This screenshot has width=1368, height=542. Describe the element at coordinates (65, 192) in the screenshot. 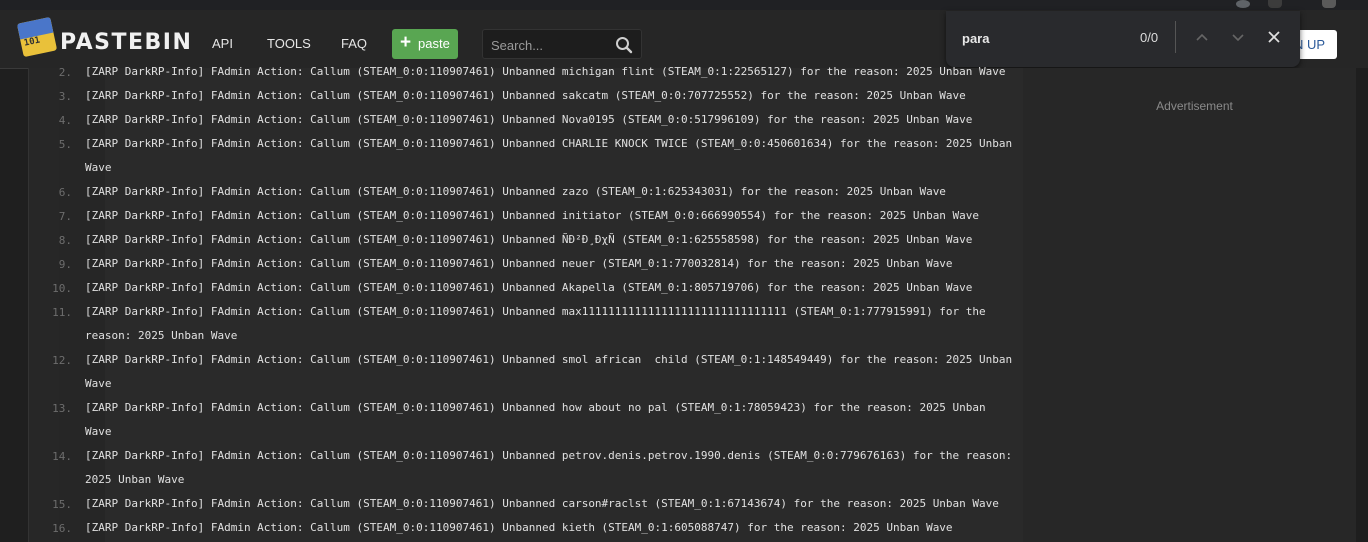

I see `line-number: 6.` at that location.